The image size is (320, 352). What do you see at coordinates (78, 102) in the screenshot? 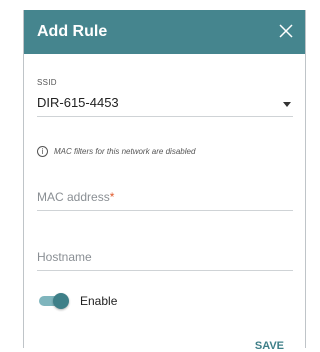
I see `ssid-value: DIR-615-4453` at bounding box center [78, 102].